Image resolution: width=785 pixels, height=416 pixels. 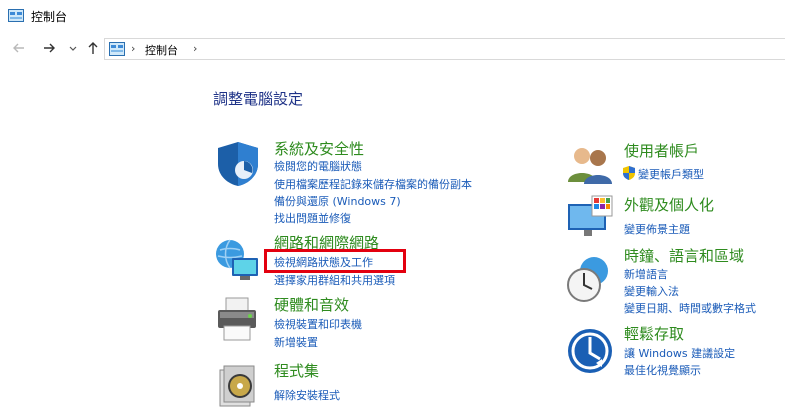 What do you see at coordinates (296, 370) in the screenshot?
I see `category-title: 程式集` at bounding box center [296, 370].